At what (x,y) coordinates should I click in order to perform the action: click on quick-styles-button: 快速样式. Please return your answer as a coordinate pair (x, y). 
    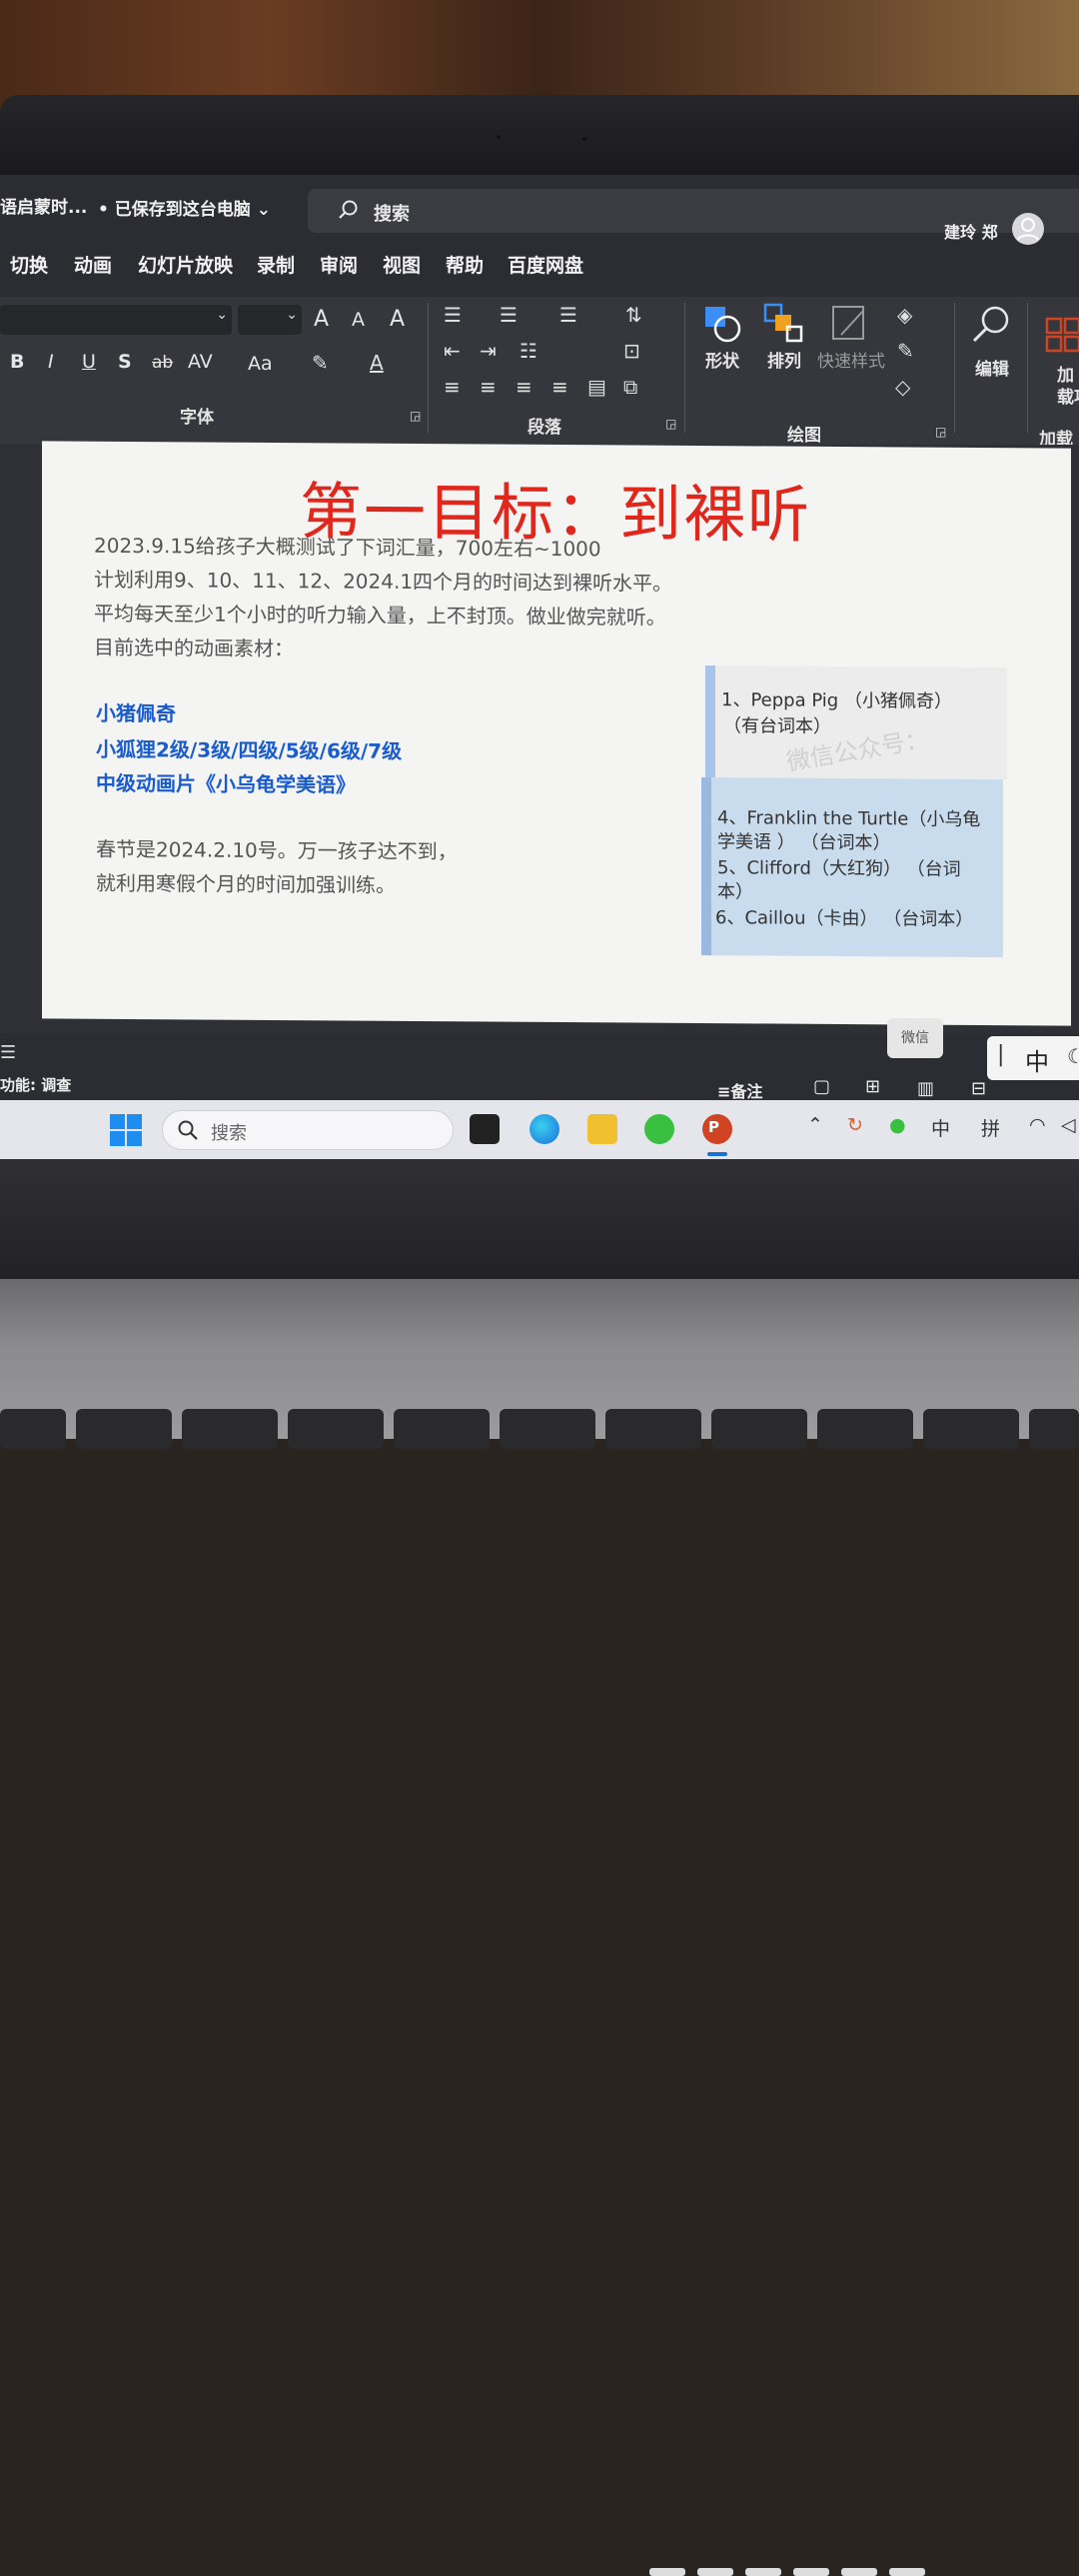
    Looking at the image, I should click on (852, 343).